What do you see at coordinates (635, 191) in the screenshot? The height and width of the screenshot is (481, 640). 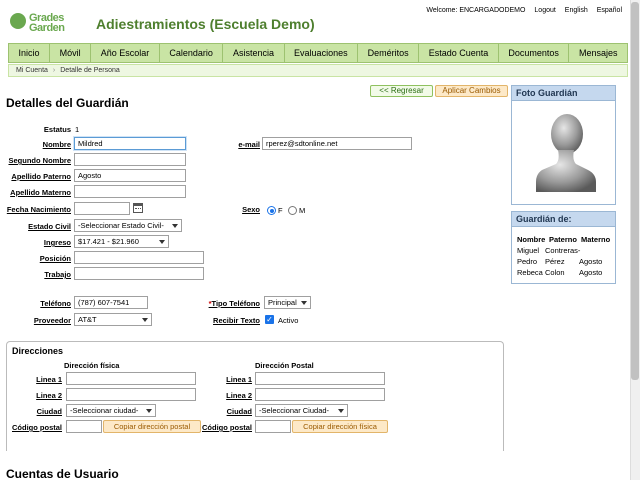 I see `scrollbar-thumb` at bounding box center [635, 191].